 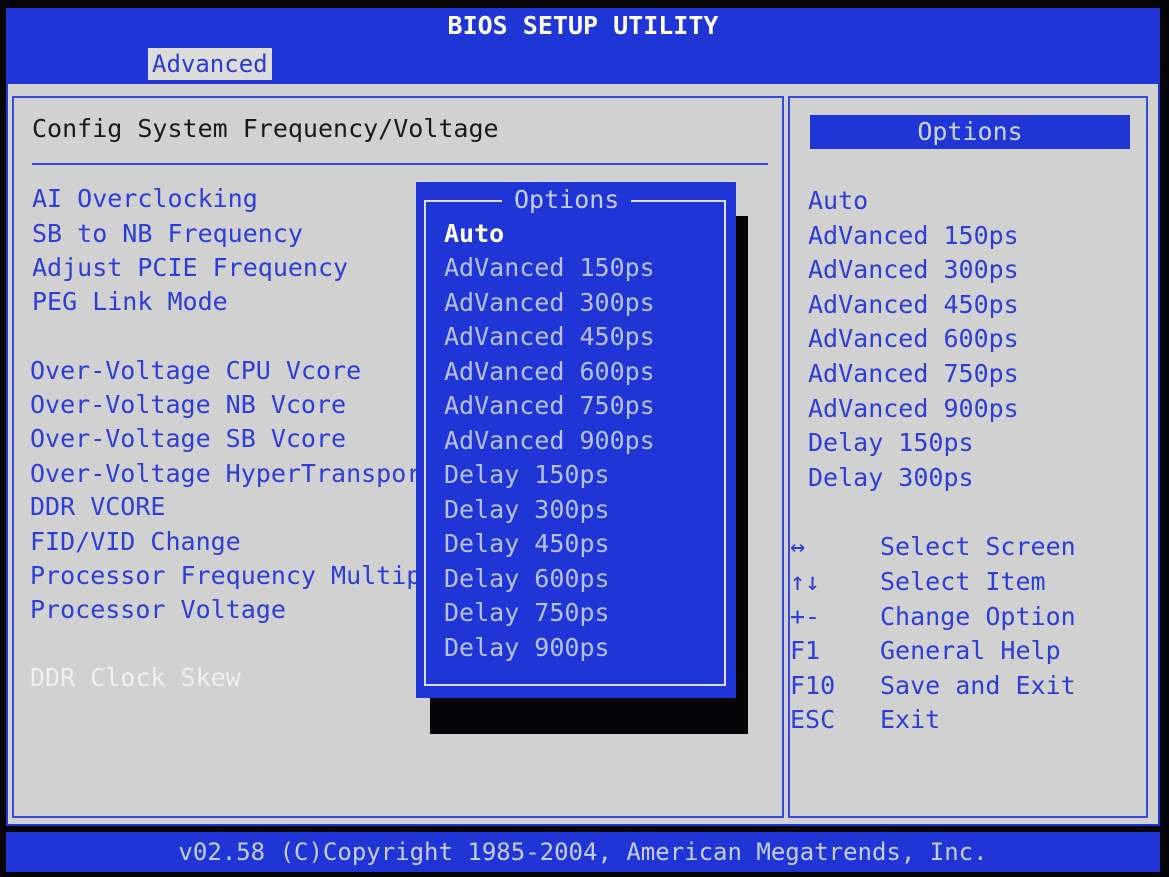 What do you see at coordinates (549, 406) in the screenshot?
I see `popup-option-advanced-750ps: AdVanced 750ps` at bounding box center [549, 406].